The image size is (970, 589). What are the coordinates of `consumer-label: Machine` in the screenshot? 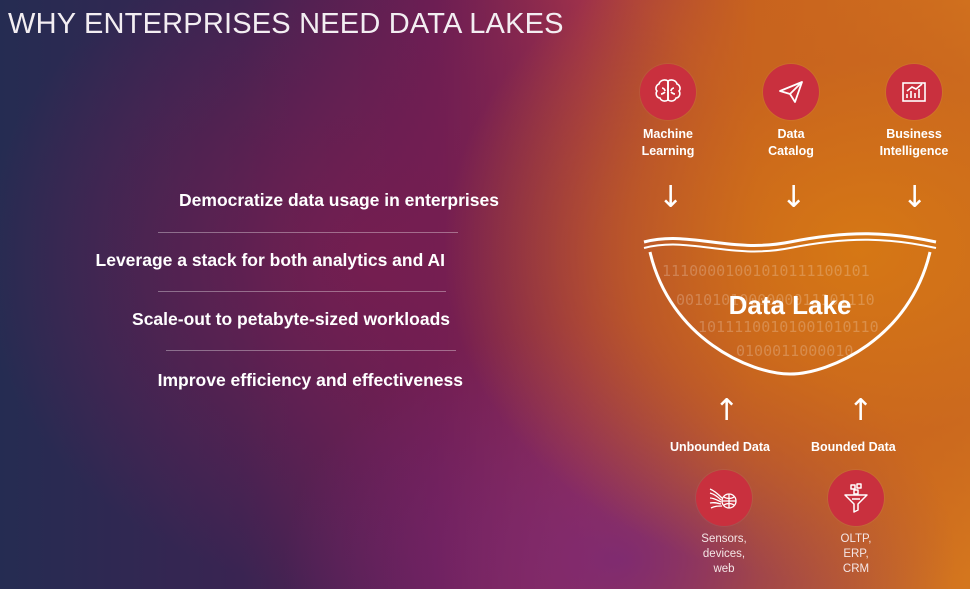 It's located at (667, 134).